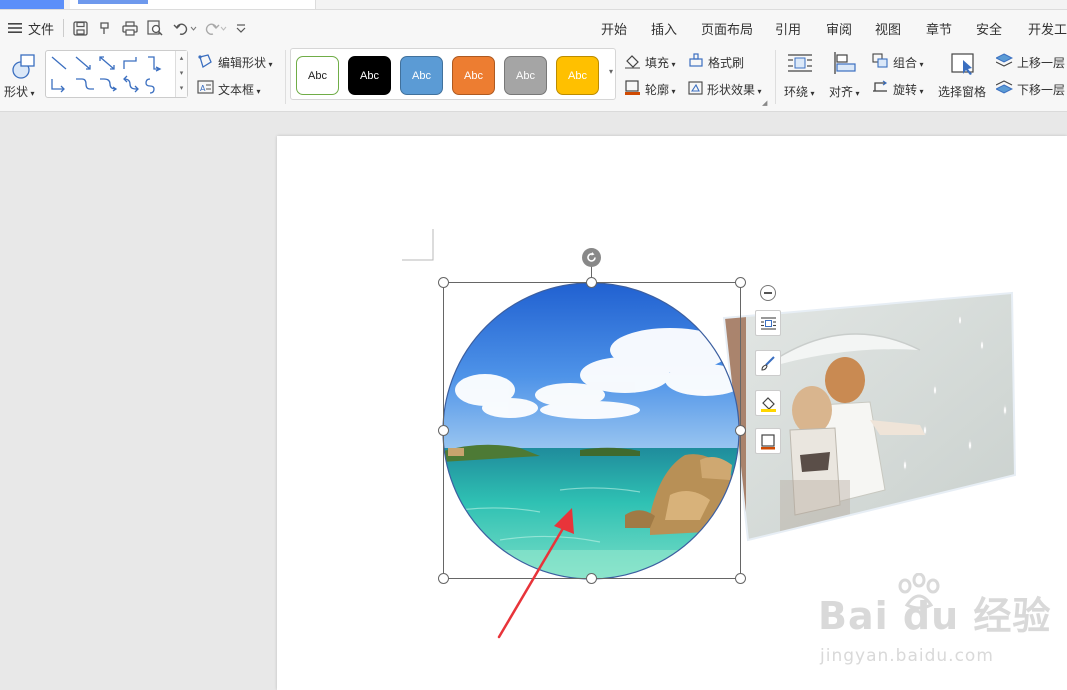  What do you see at coordinates (369, 75) in the screenshot?
I see `shape-style-sample-2: Abc` at bounding box center [369, 75].